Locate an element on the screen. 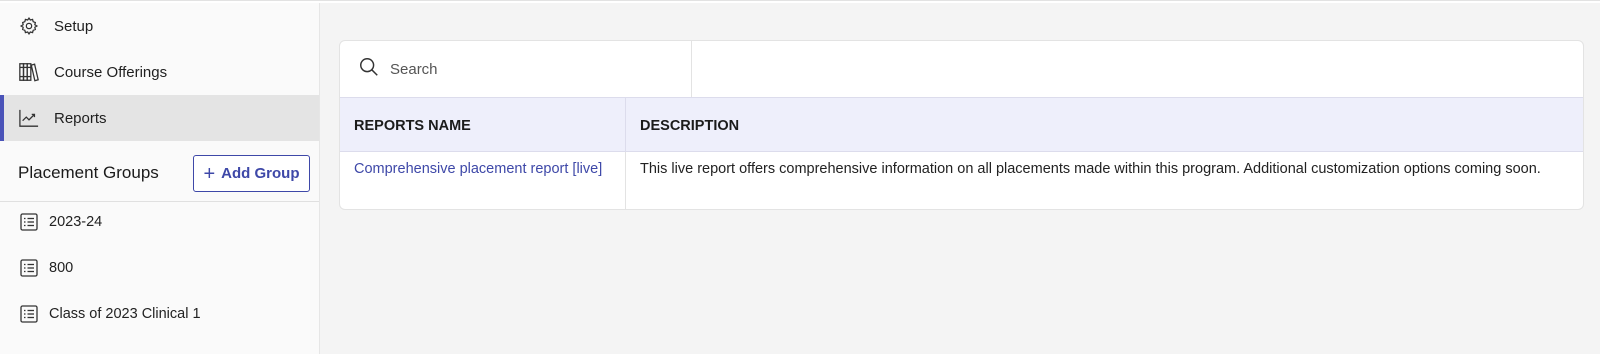 The width and height of the screenshot is (1600, 354). table-header: REPORTS NAME DESCRIPTION is located at coordinates (961, 125).